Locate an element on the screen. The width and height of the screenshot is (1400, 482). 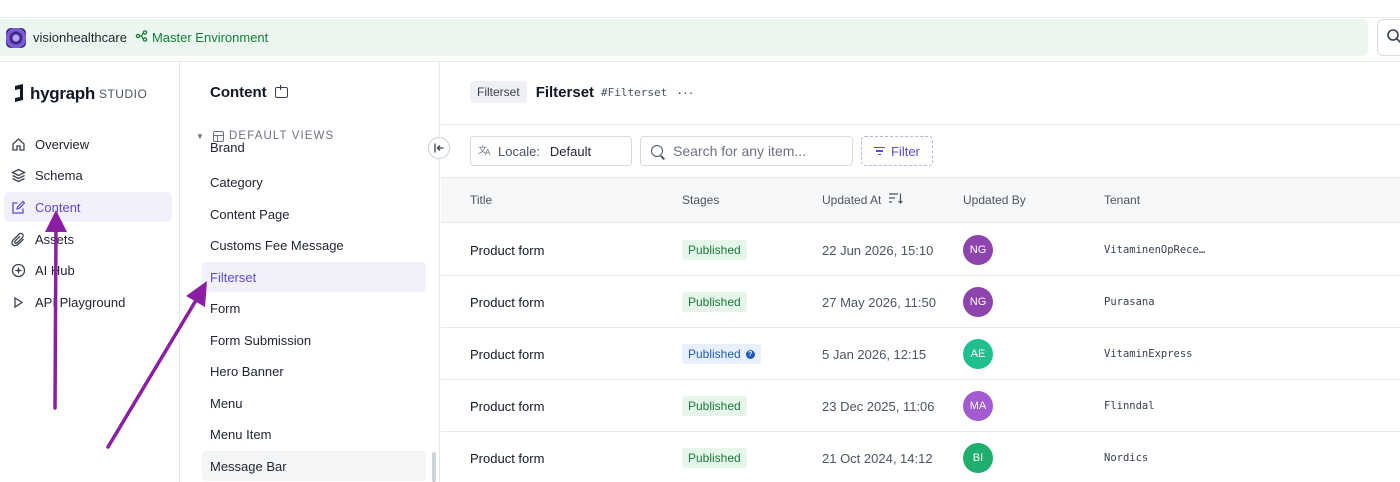
global-search-button is located at coordinates (1388, 37).